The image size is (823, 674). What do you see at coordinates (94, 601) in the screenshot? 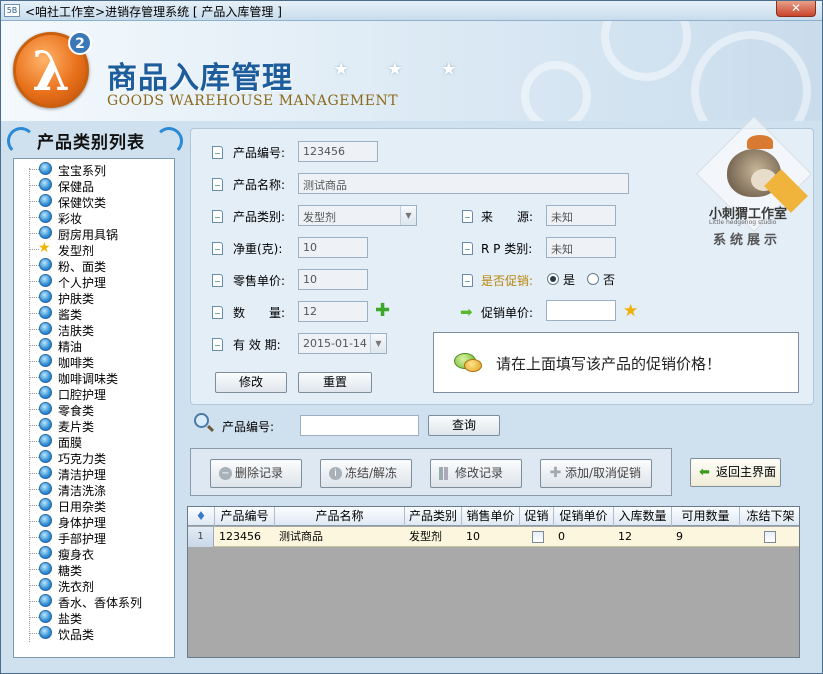
I see `tree-item: 香水、香体系列` at bounding box center [94, 601].